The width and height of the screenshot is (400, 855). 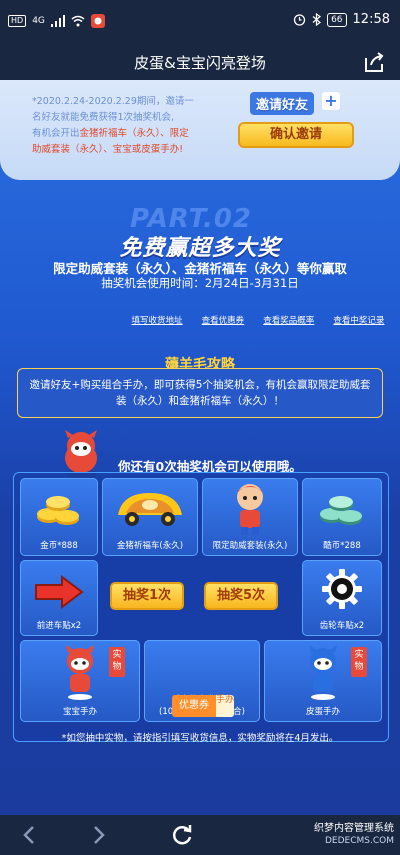 What do you see at coordinates (341, 510) in the screenshot?
I see `cool-coins-icon` at bounding box center [341, 510].